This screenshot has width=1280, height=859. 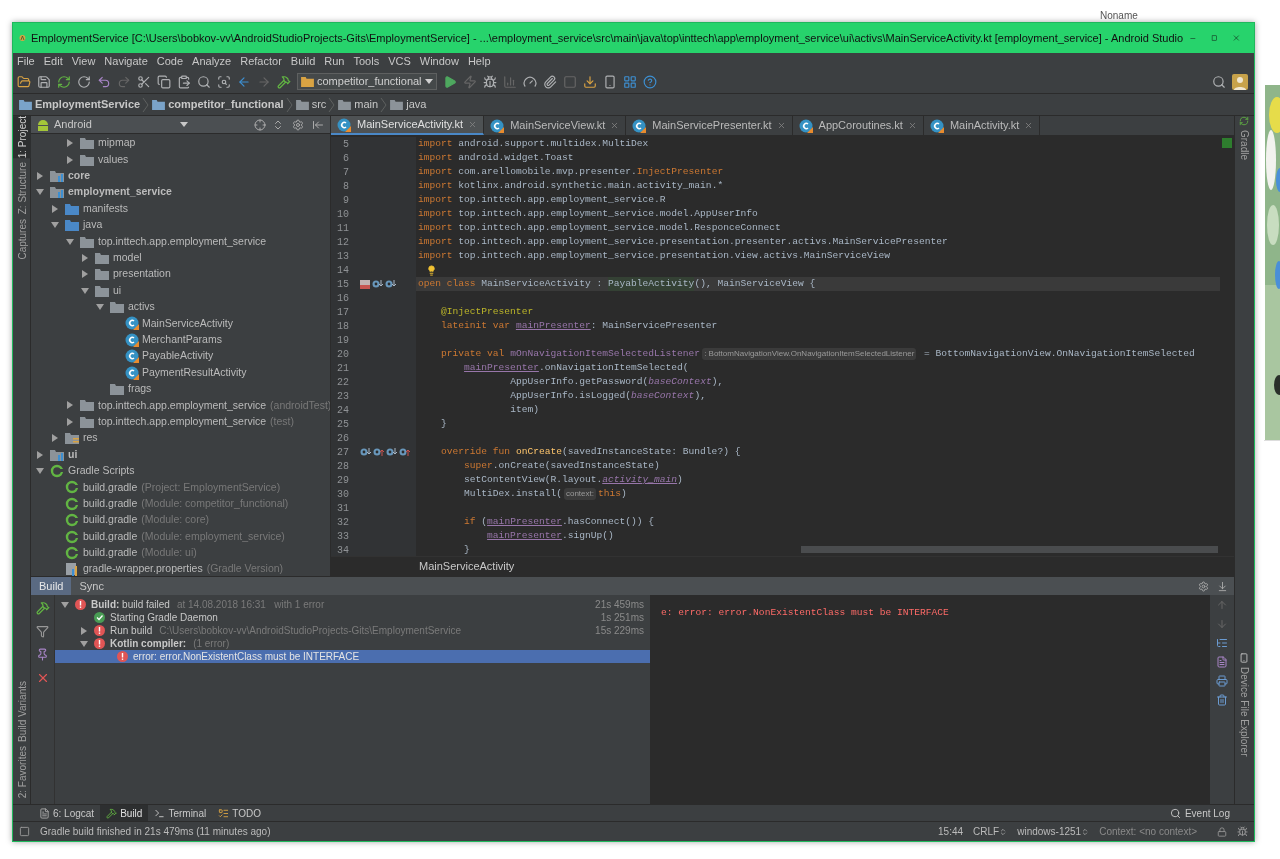 I want to click on view-selector: Android, so click(x=73, y=124).